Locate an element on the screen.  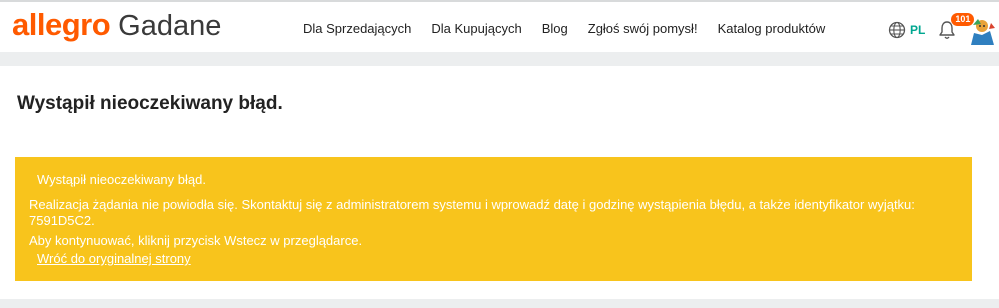
nav-link-buyers: Dla Kupujących is located at coordinates (476, 28).